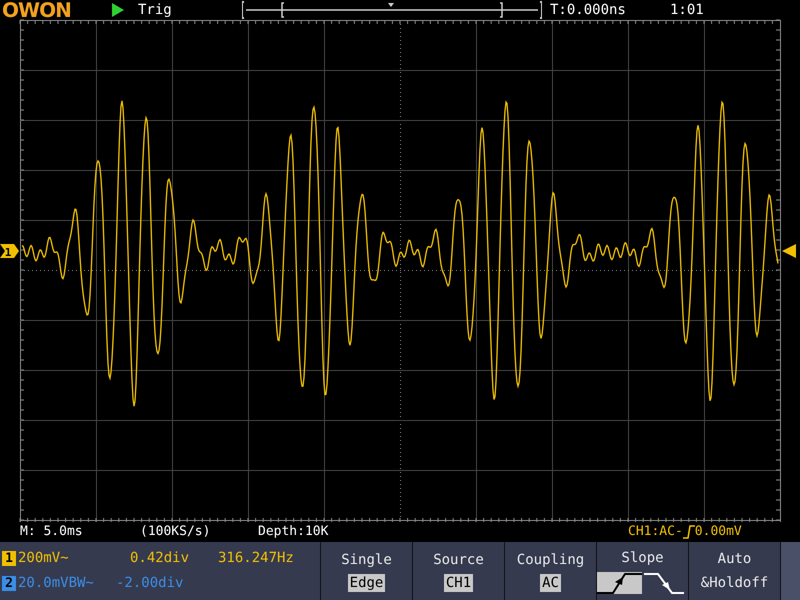 Image resolution: width=800 pixels, height=600 pixels. What do you see at coordinates (294, 532) in the screenshot?
I see `depth-label: Depth:10K` at bounding box center [294, 532].